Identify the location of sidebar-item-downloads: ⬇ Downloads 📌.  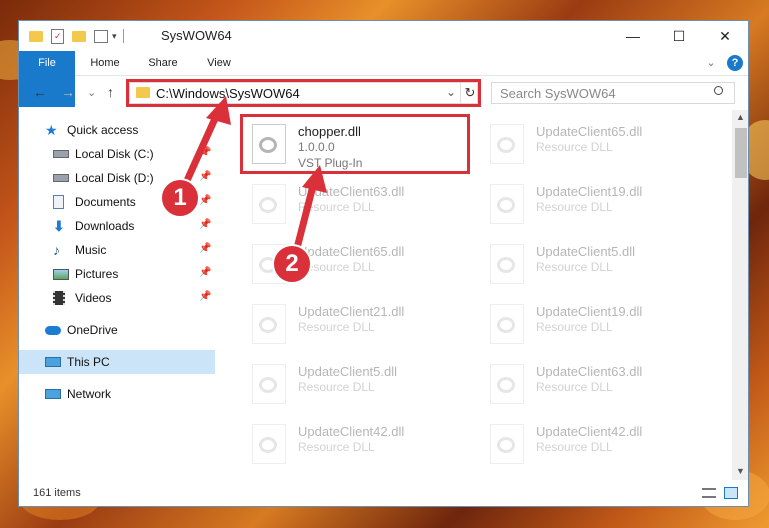
(117, 226).